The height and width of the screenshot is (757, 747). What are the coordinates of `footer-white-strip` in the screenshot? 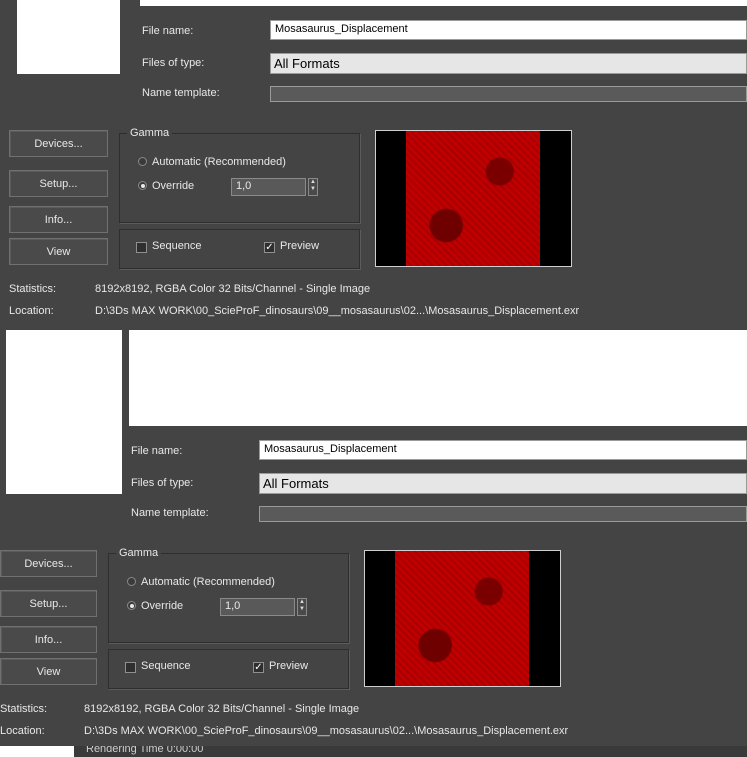 It's located at (37, 751).